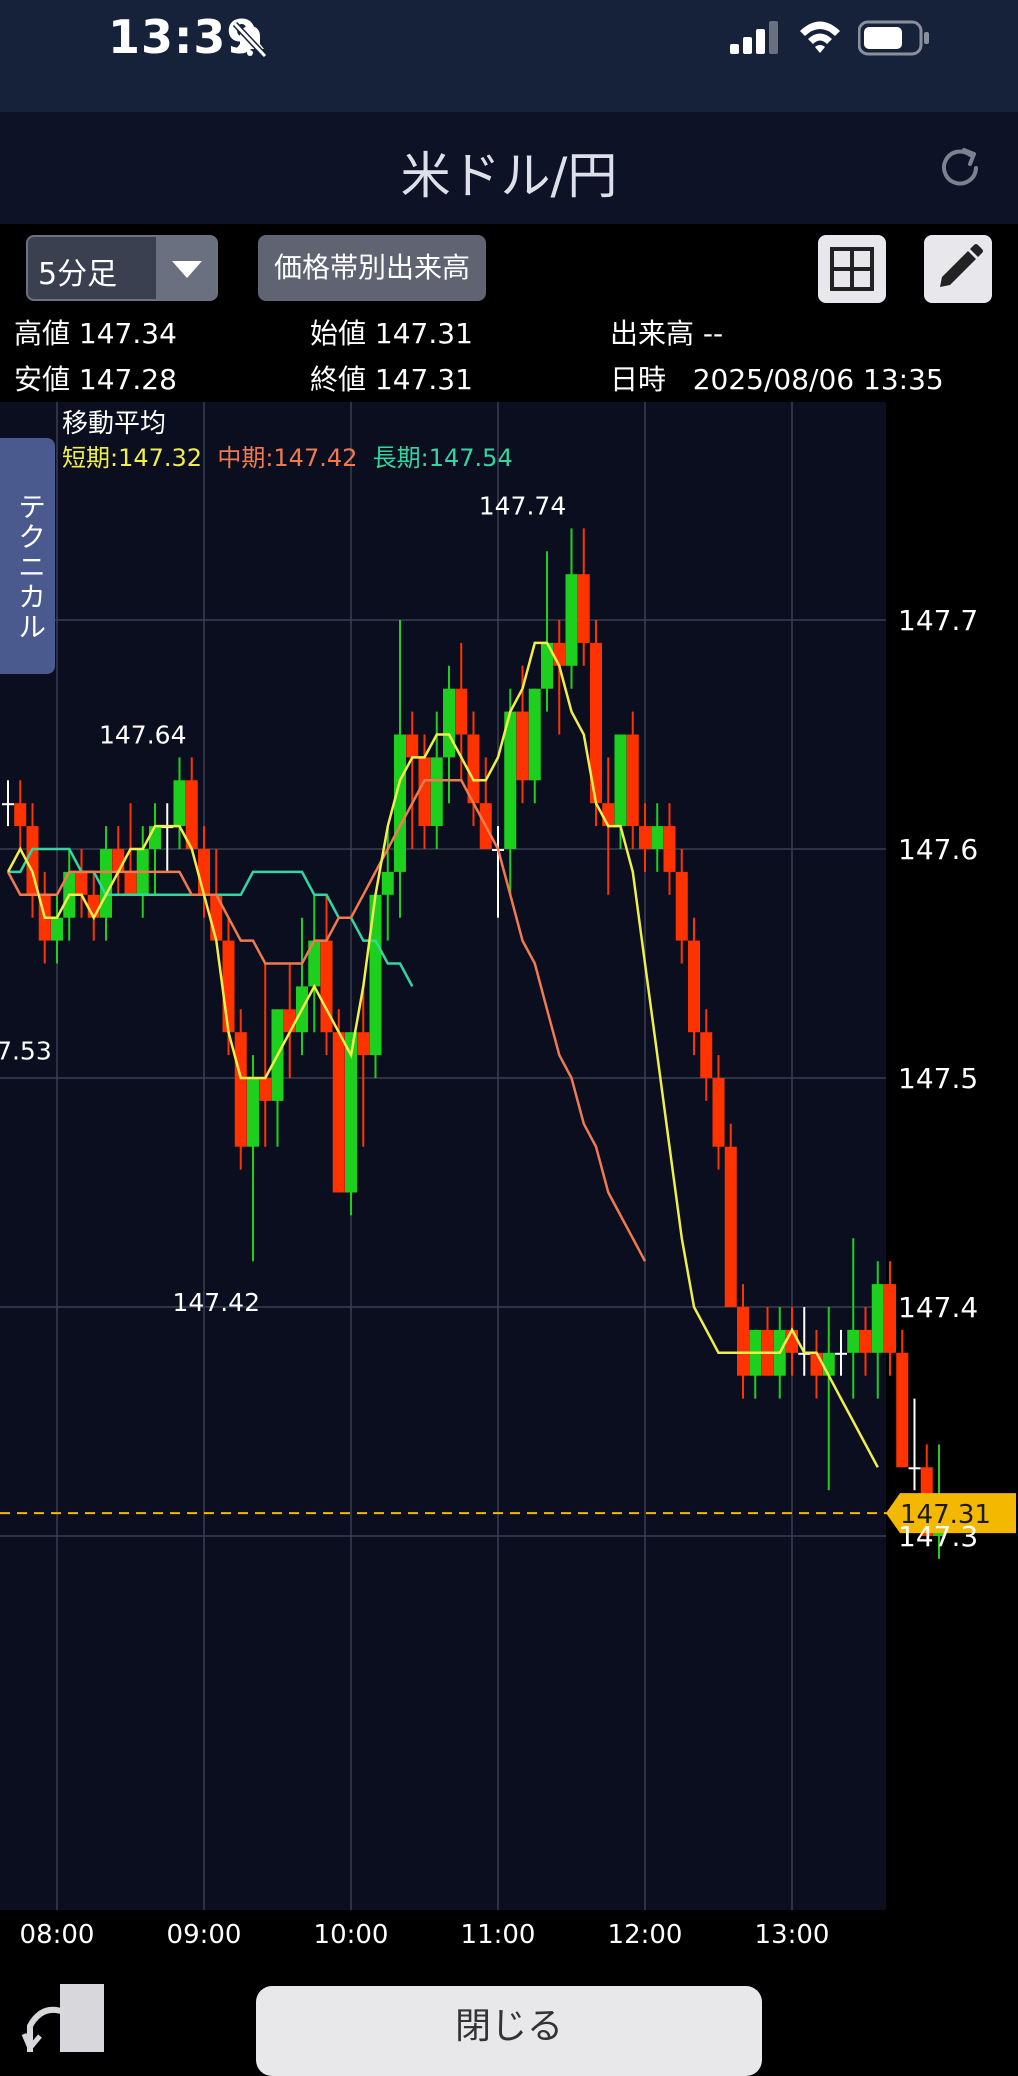 The image size is (1018, 2076). What do you see at coordinates (127, 379) in the screenshot?
I see `low-value: 147.28` at bounding box center [127, 379].